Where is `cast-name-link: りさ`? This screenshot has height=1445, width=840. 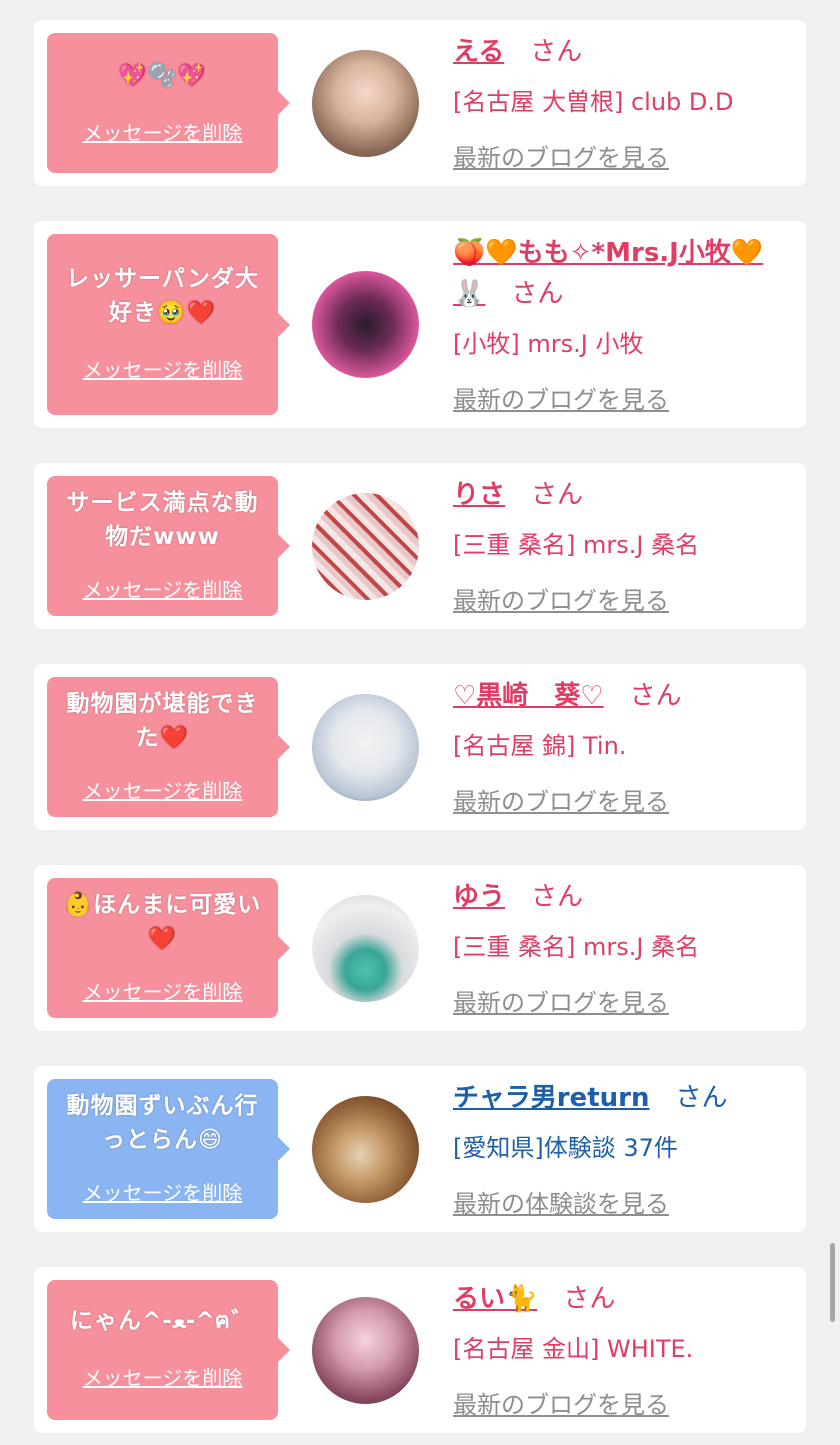 cast-name-link: りさ is located at coordinates (479, 495).